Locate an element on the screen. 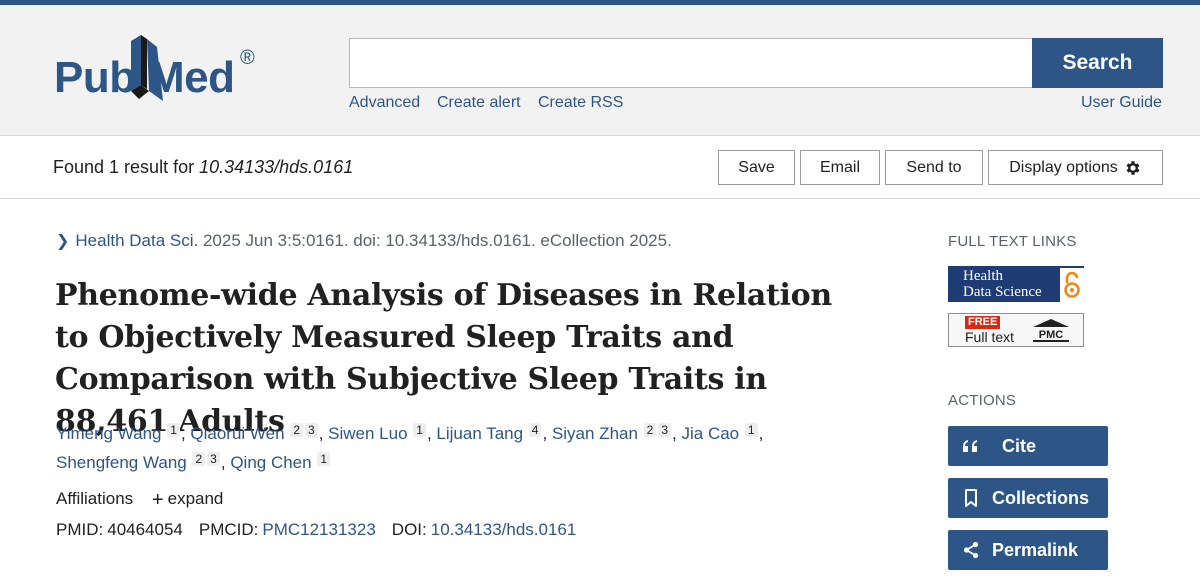 The width and height of the screenshot is (1200, 579). user-guide-link: User Guide is located at coordinates (1121, 103).